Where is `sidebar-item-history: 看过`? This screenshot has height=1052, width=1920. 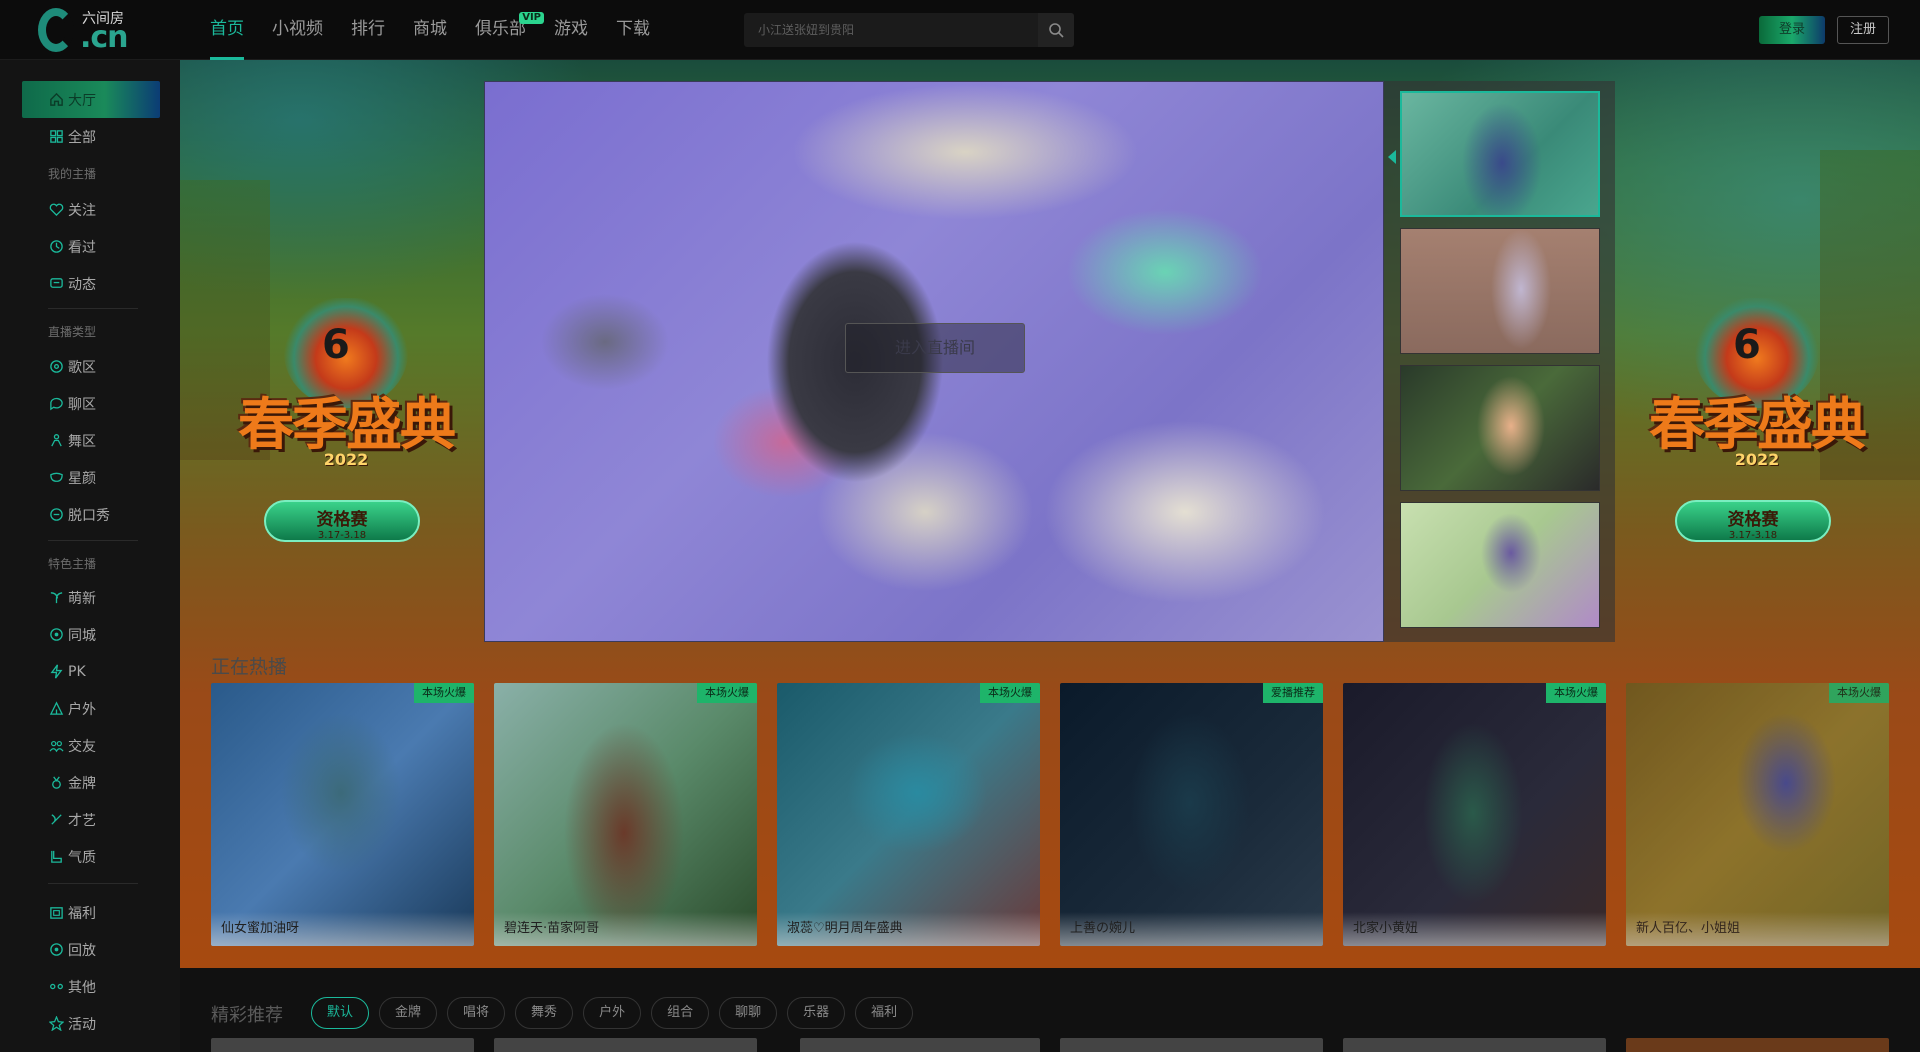
sidebar-item-history: 看过 is located at coordinates (91, 246).